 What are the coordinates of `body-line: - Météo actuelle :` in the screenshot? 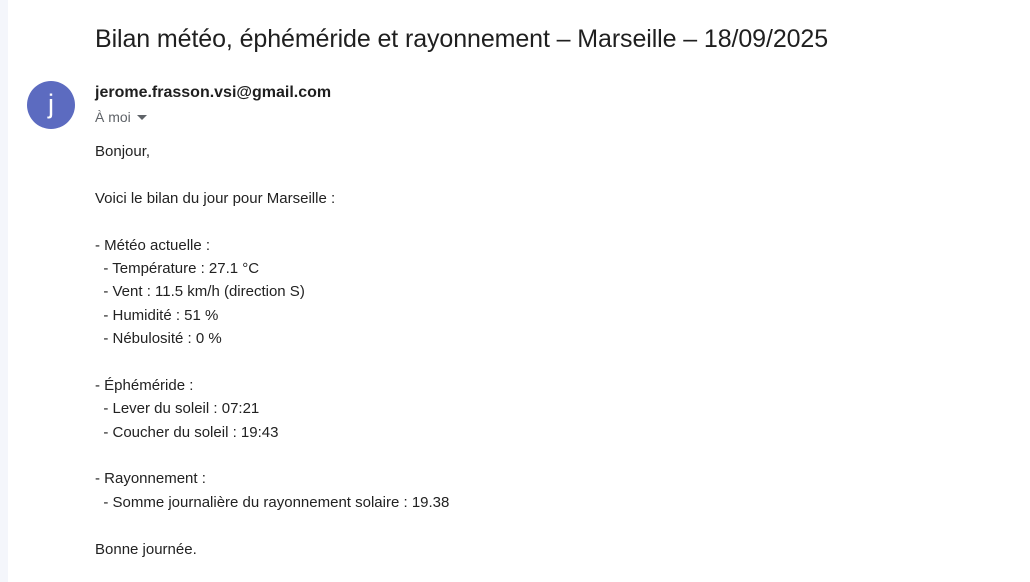 It's located at (153, 245).